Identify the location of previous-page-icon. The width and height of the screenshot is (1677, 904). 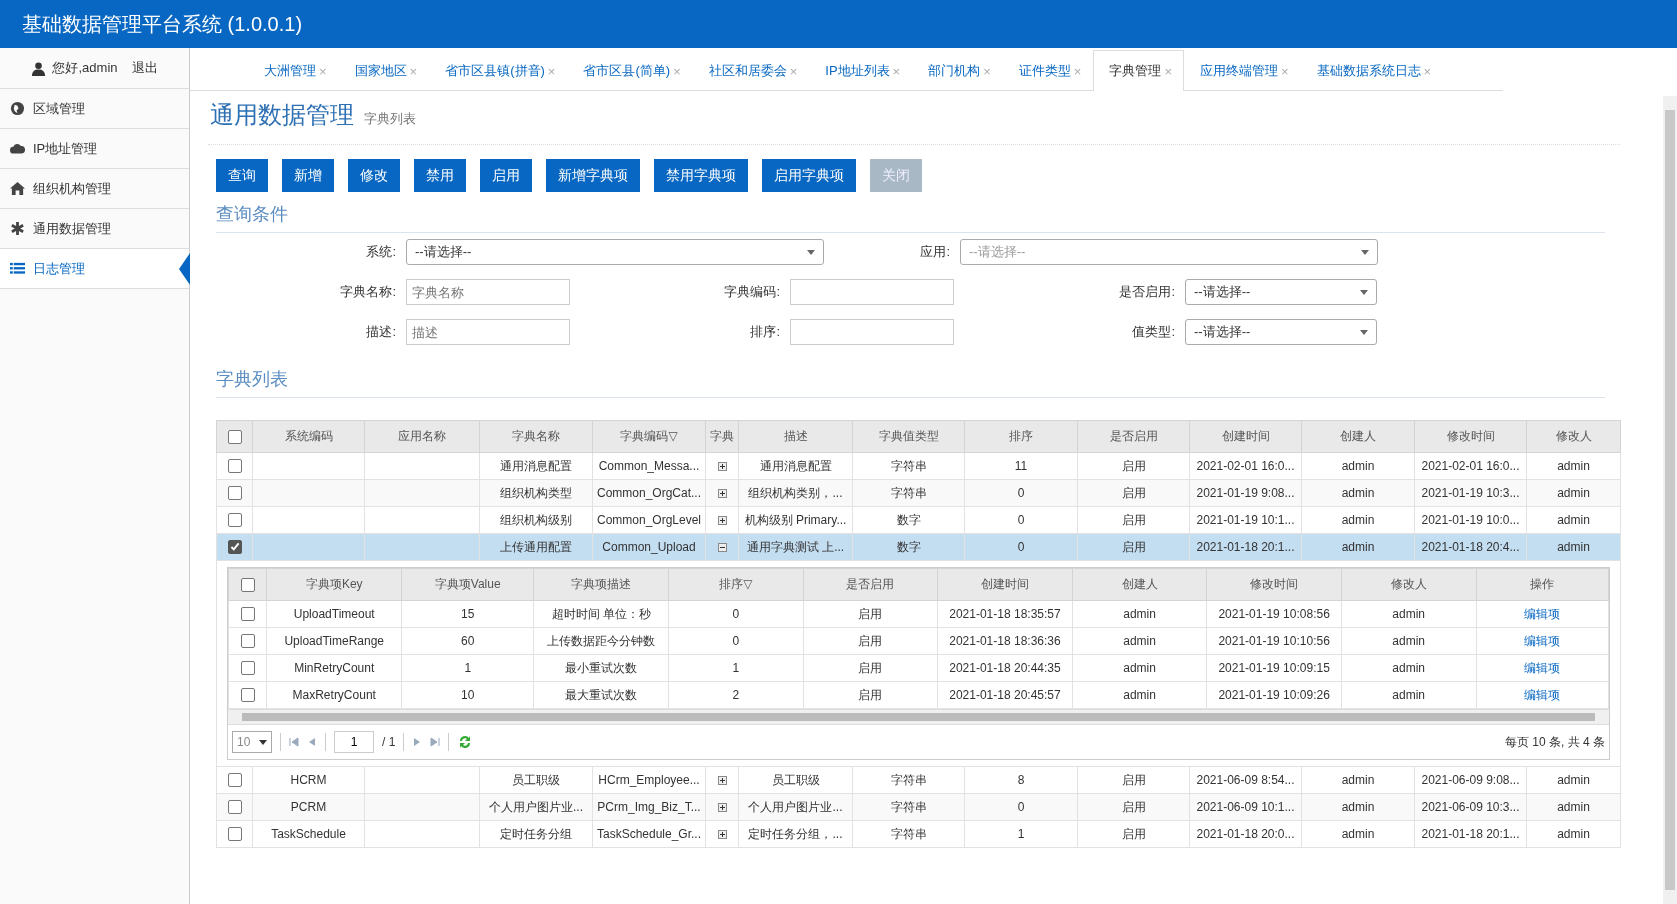
(312, 742).